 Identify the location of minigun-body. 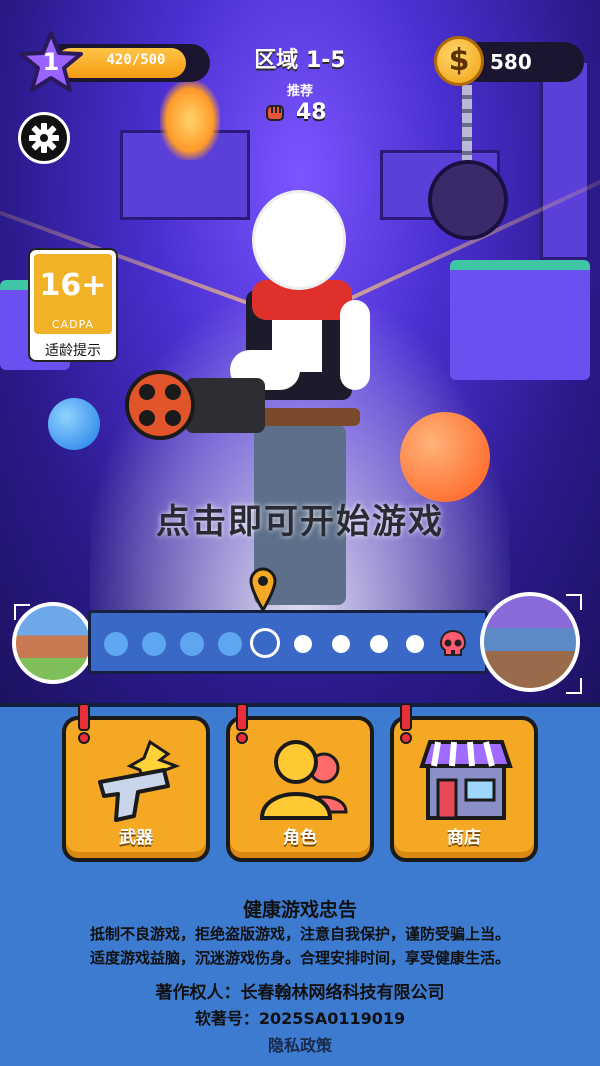
(225, 405).